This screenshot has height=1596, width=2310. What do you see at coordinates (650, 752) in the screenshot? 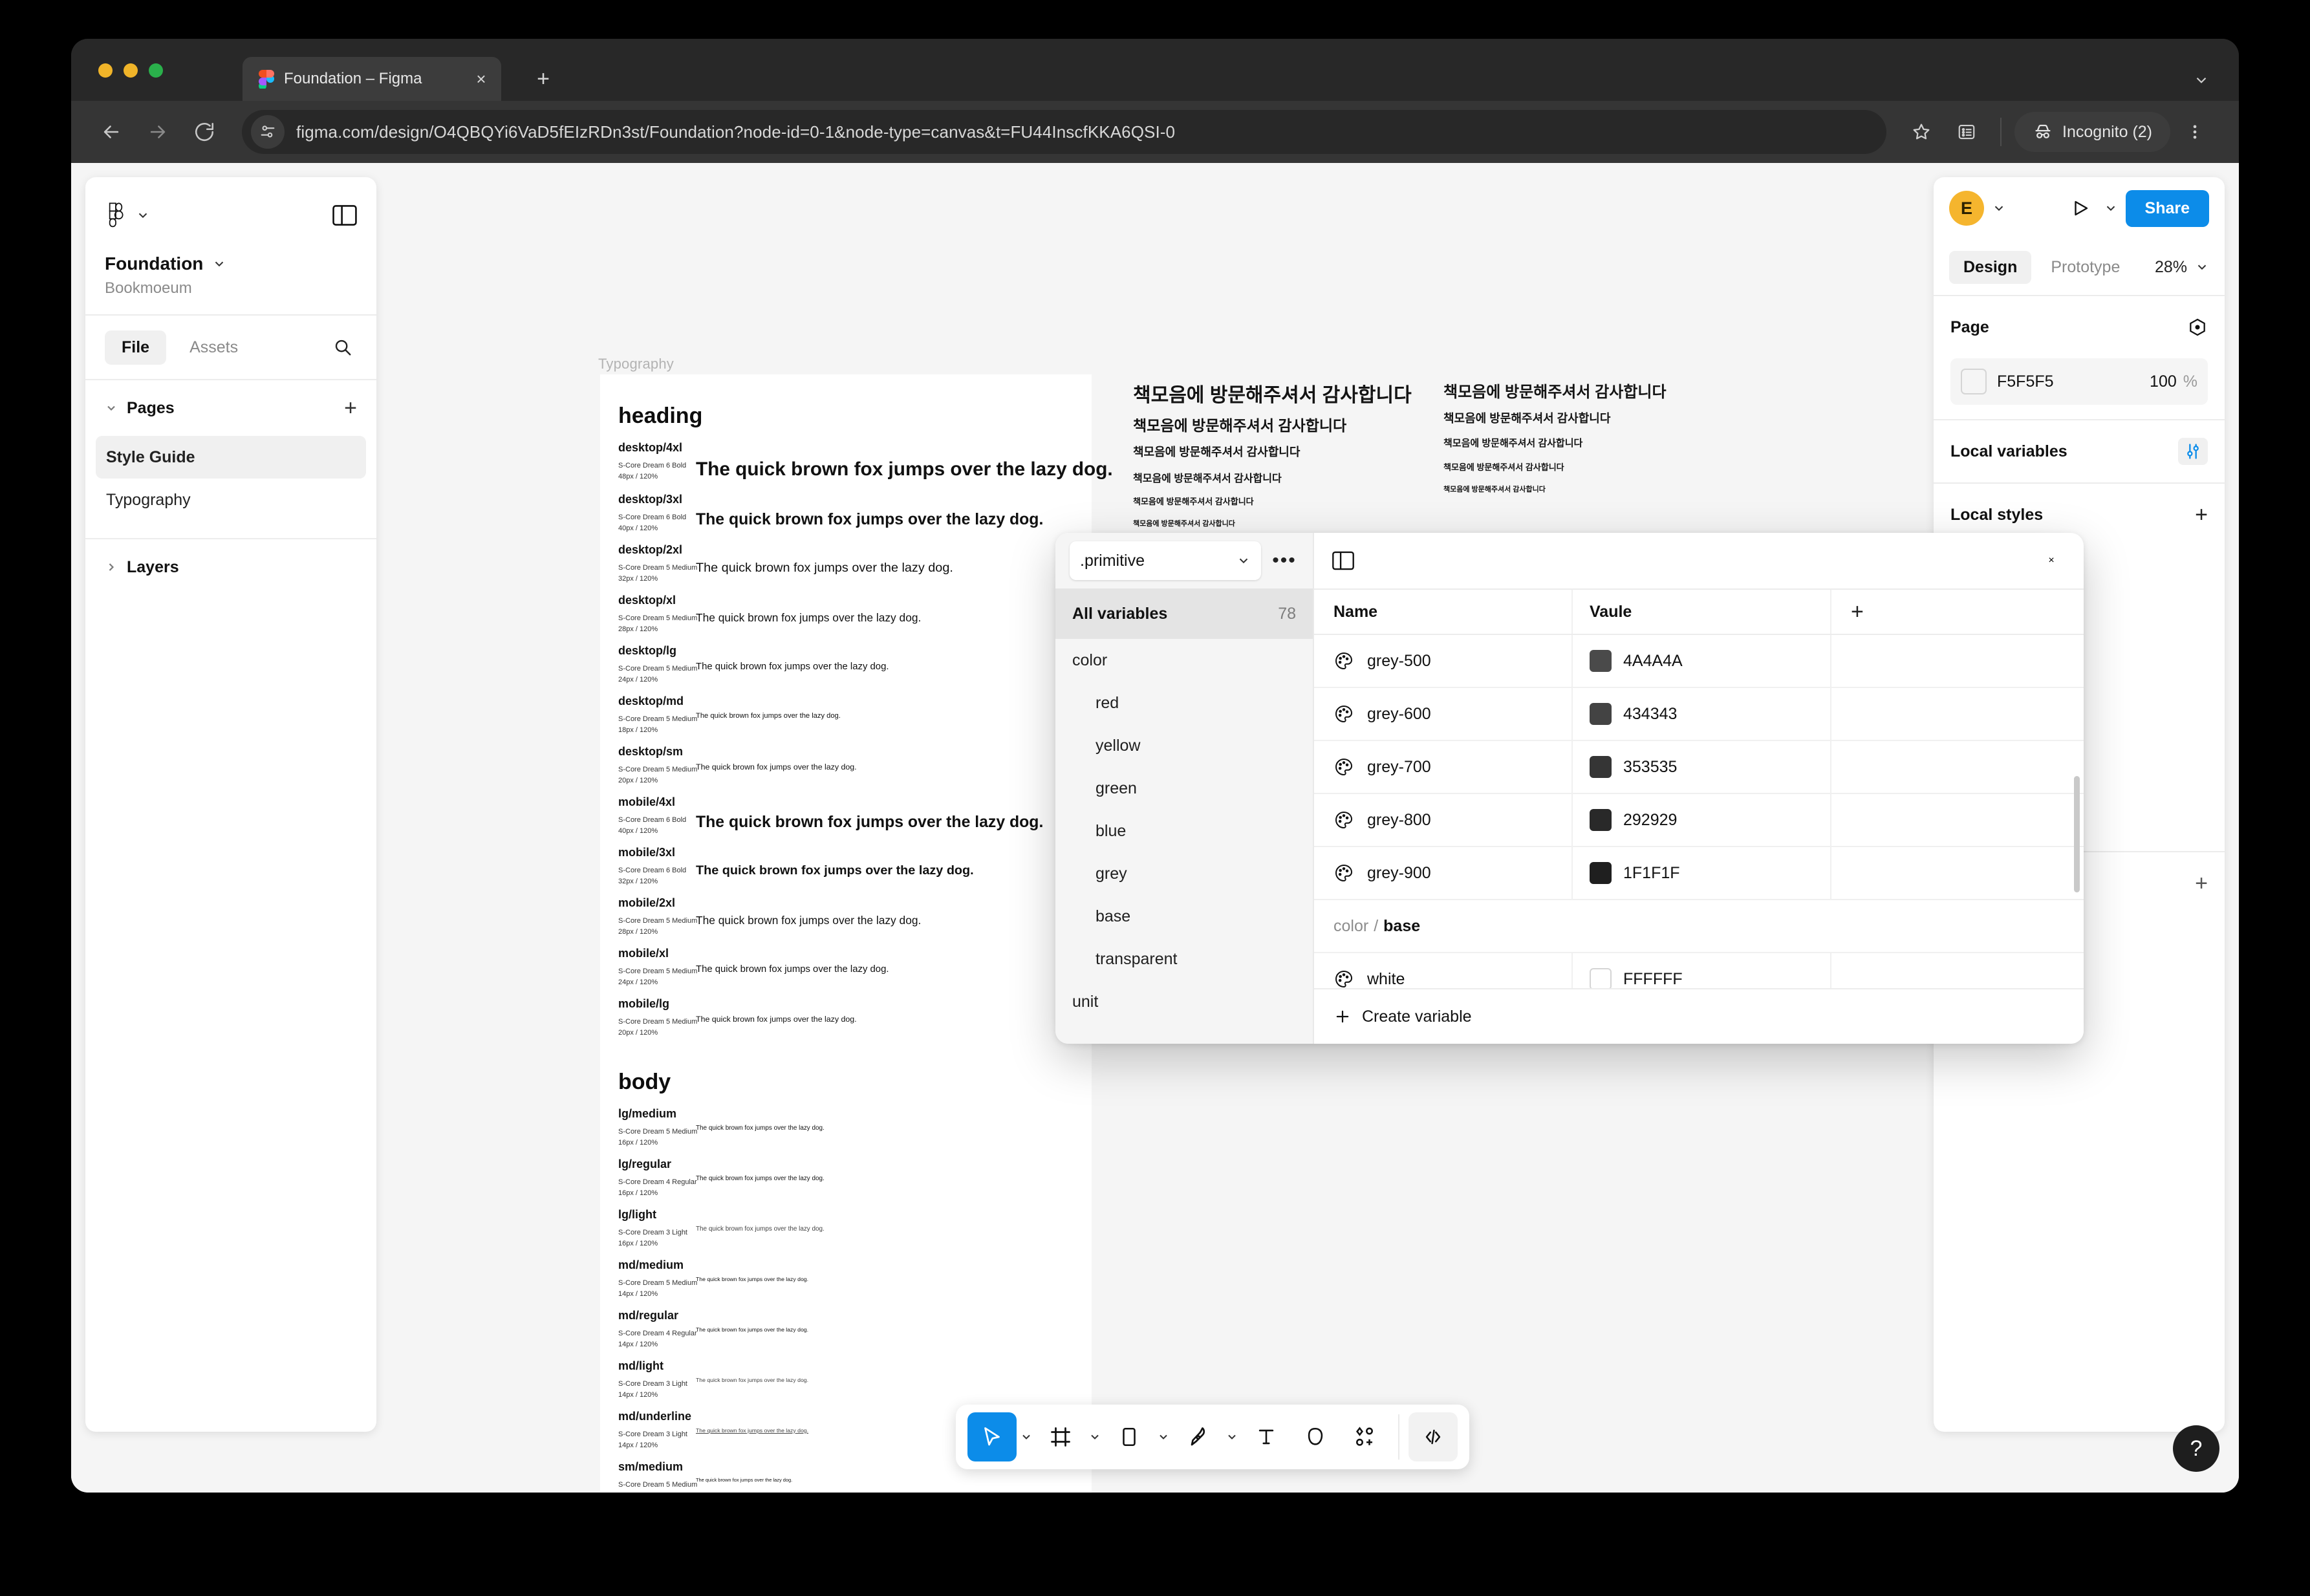
I see `heading-style-name-6: desktop/sm` at bounding box center [650, 752].